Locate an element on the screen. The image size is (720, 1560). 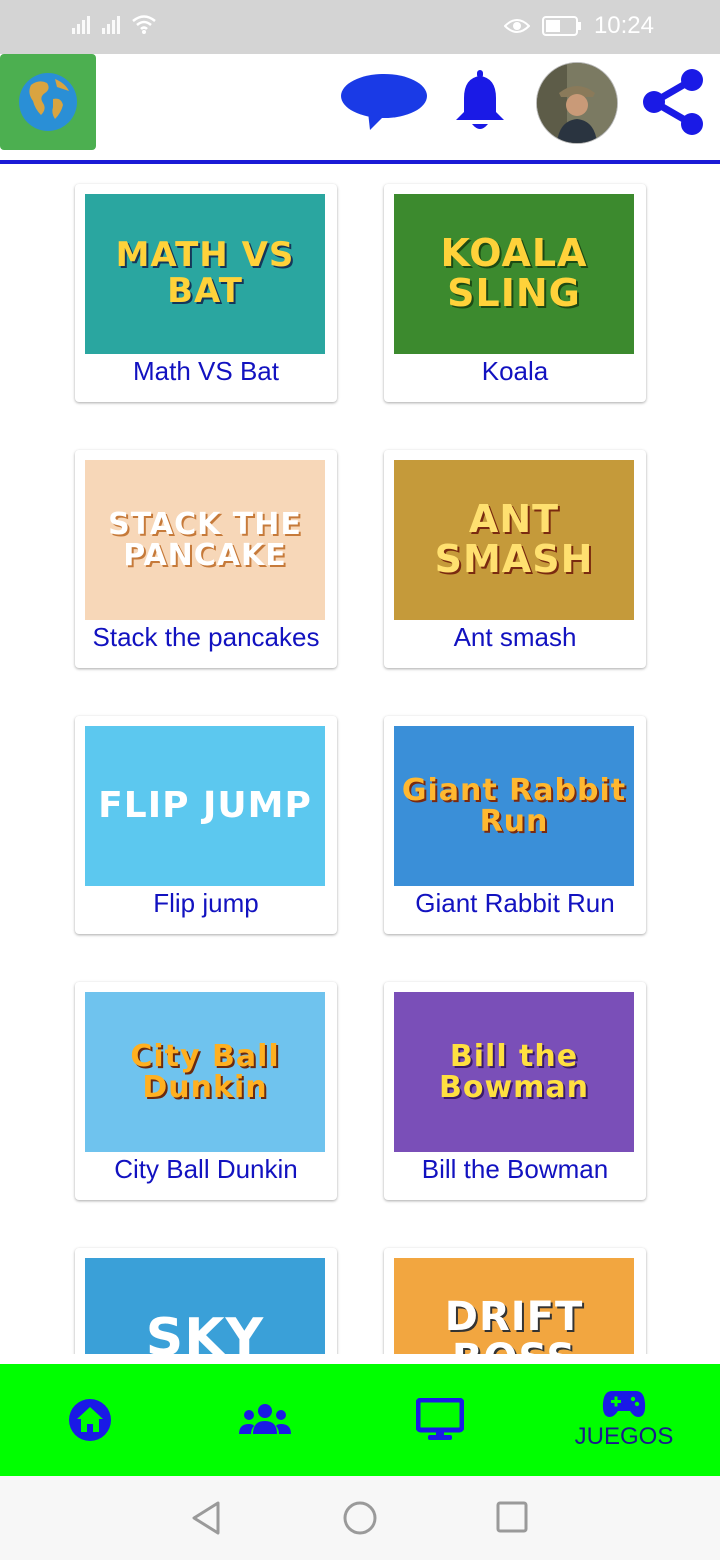
globe-icon is located at coordinates (48, 102).